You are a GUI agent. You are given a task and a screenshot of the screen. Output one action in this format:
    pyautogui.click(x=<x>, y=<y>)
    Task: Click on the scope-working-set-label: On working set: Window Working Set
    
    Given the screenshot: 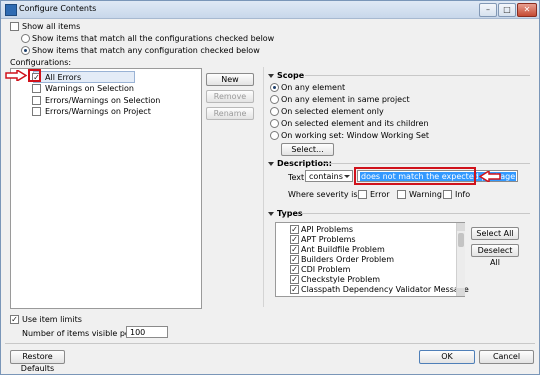 What is the action you would take?
    pyautogui.click(x=355, y=135)
    